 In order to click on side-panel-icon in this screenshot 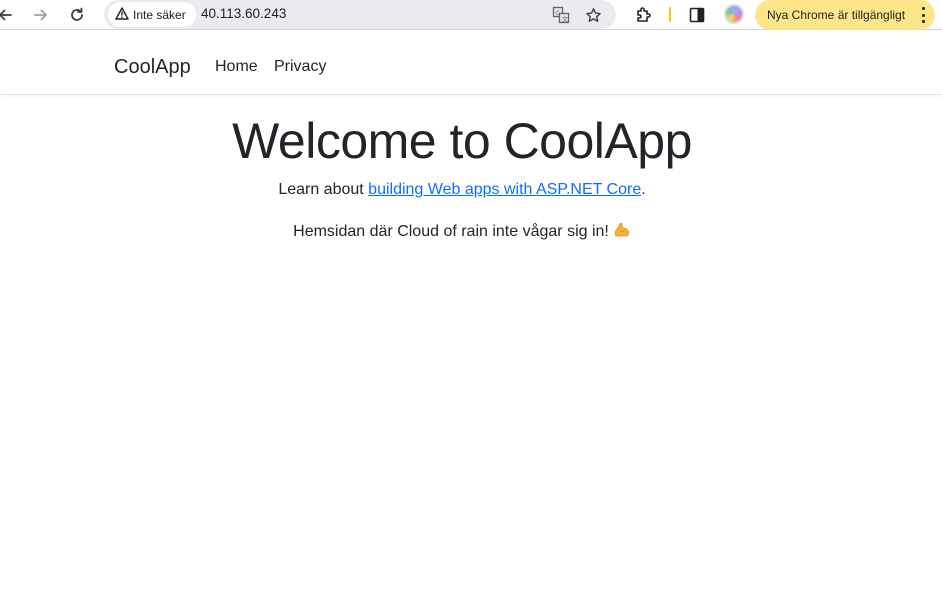, I will do `click(697, 15)`.